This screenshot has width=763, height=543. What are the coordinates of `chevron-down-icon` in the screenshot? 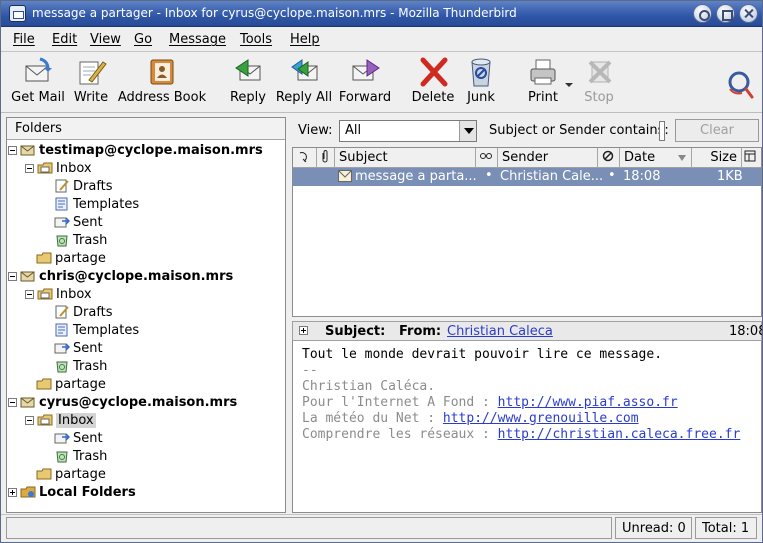 It's located at (467, 131).